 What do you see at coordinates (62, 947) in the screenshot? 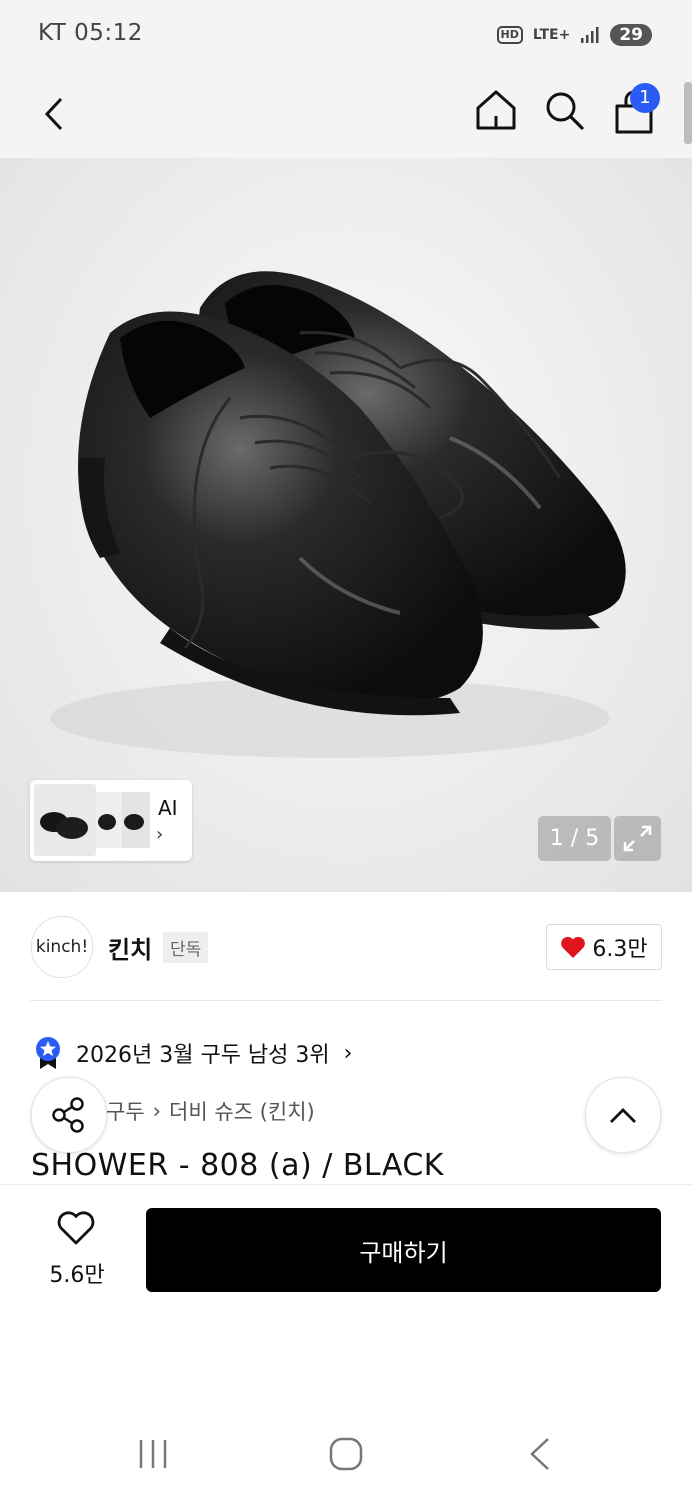
I see `brand-logo: kinch!` at bounding box center [62, 947].